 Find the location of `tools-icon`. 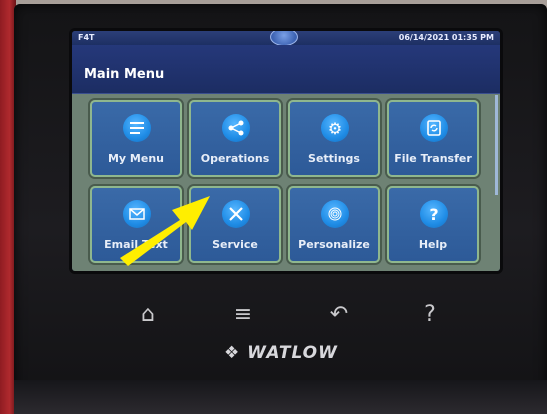

tools-icon is located at coordinates (236, 214).